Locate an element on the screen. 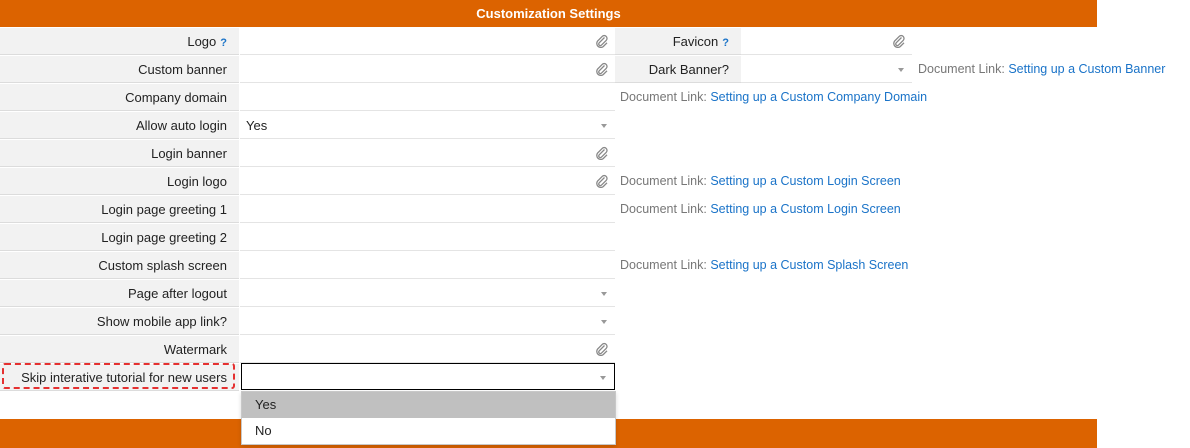 The width and height of the screenshot is (1190, 448). login-banner-file-field is located at coordinates (427, 153).